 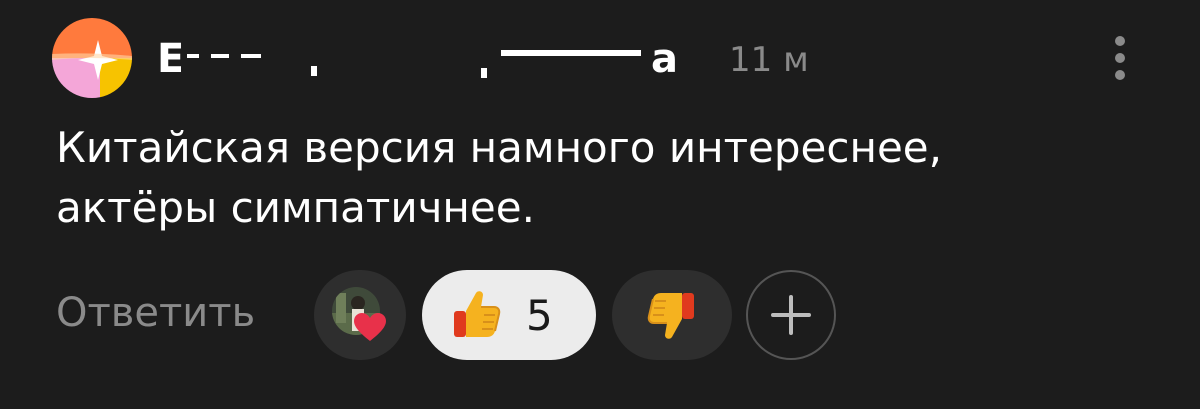 I want to click on comment-text-line: Китайская версия намного интереснее,, so click(x=499, y=147).